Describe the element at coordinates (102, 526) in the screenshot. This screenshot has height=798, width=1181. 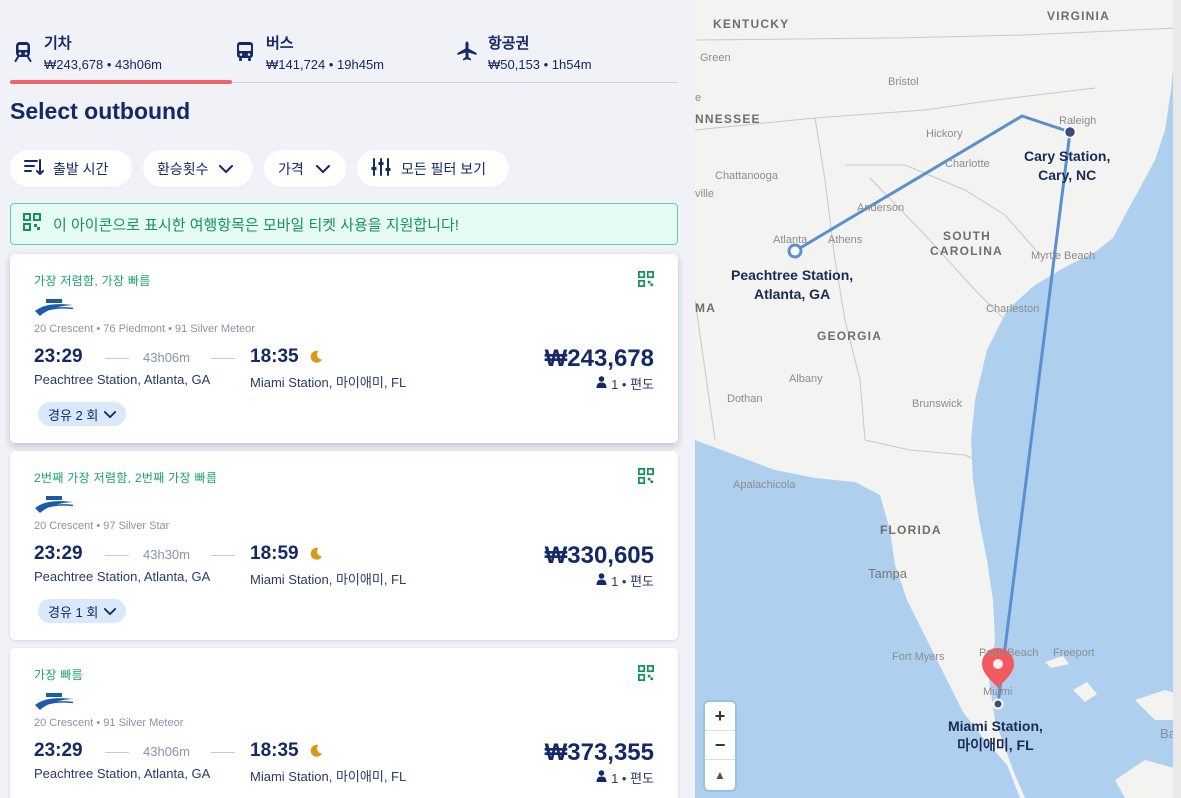
I see `train-numbers: 20 Crescent • 97 Silver Star` at that location.